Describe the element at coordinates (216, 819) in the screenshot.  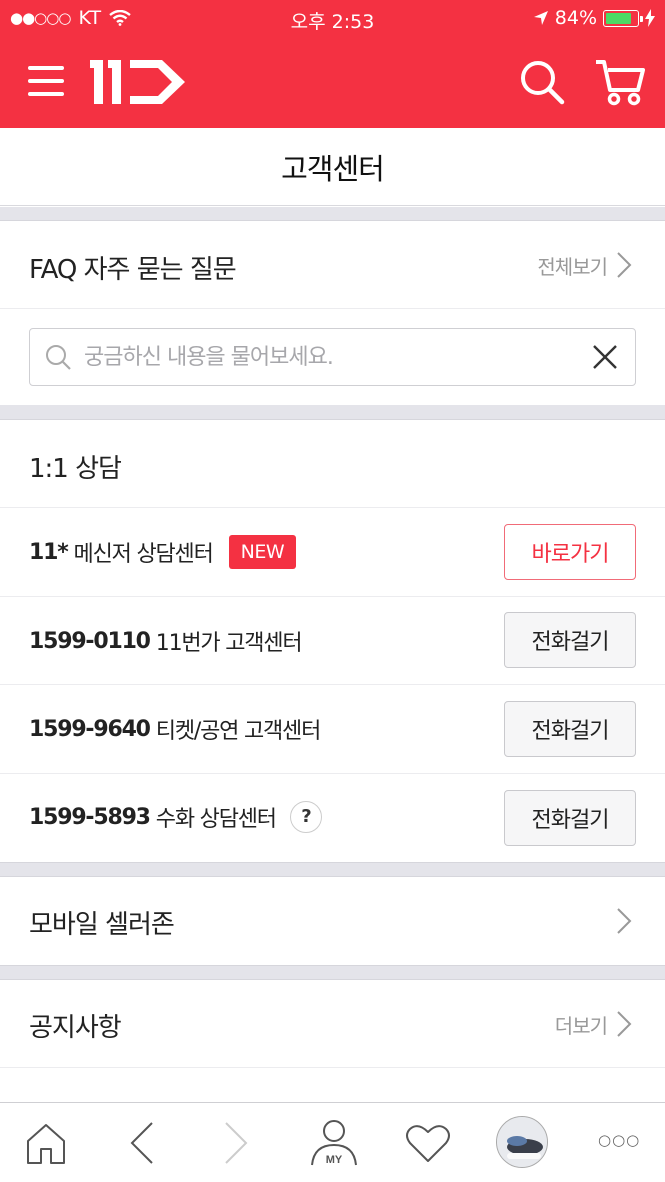
I see `contact-name: 수화 상담센터` at that location.